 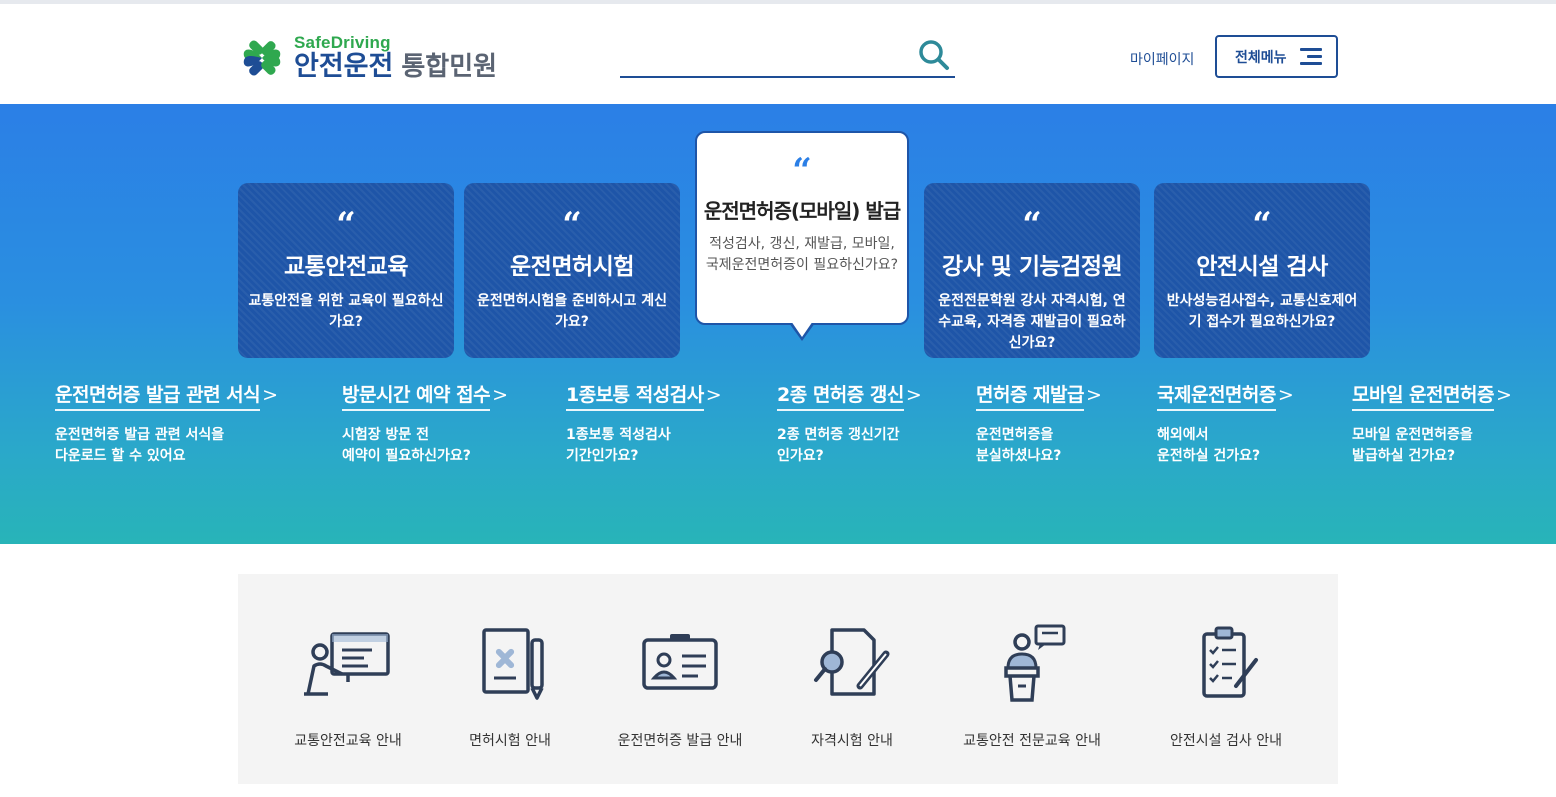 I want to click on service-expert-education: 교통안전 전문교육 안내, so click(x=1032, y=687).